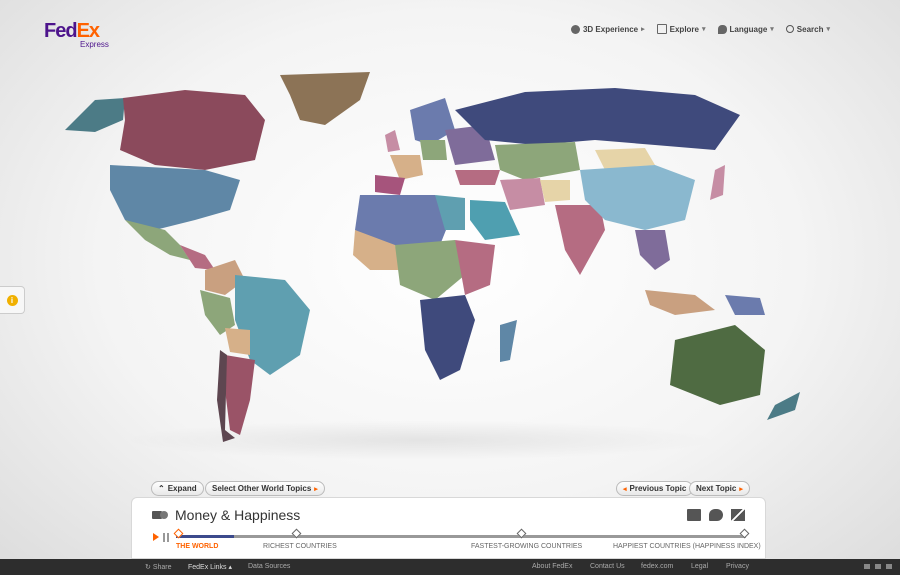 This screenshot has width=900, height=575. I want to click on footer-data-sources: Data Sources, so click(269, 566).